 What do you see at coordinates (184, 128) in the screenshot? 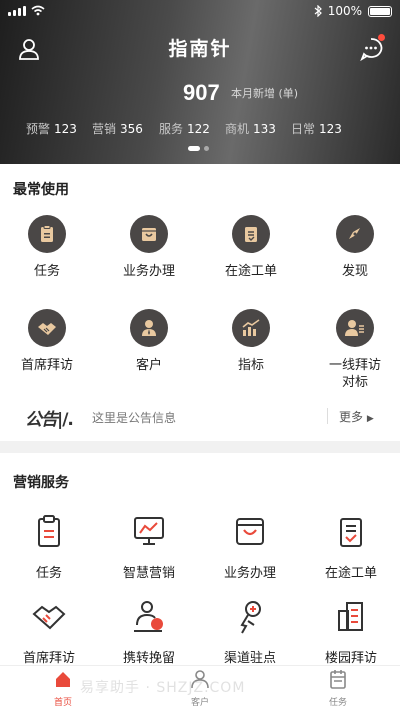
I see `stat-service: 服务 122` at bounding box center [184, 128].